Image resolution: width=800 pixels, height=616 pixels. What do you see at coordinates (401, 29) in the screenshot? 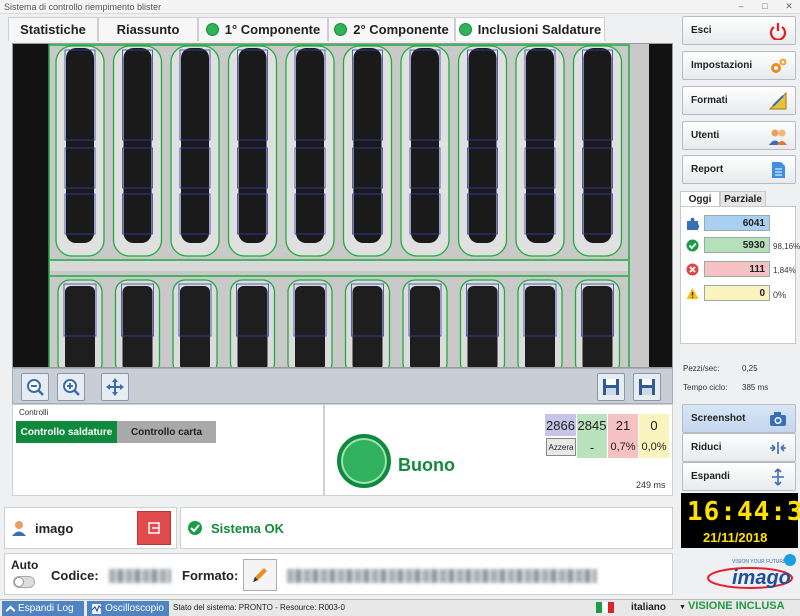
I see `tab-label: 2° Componente` at bounding box center [401, 29].